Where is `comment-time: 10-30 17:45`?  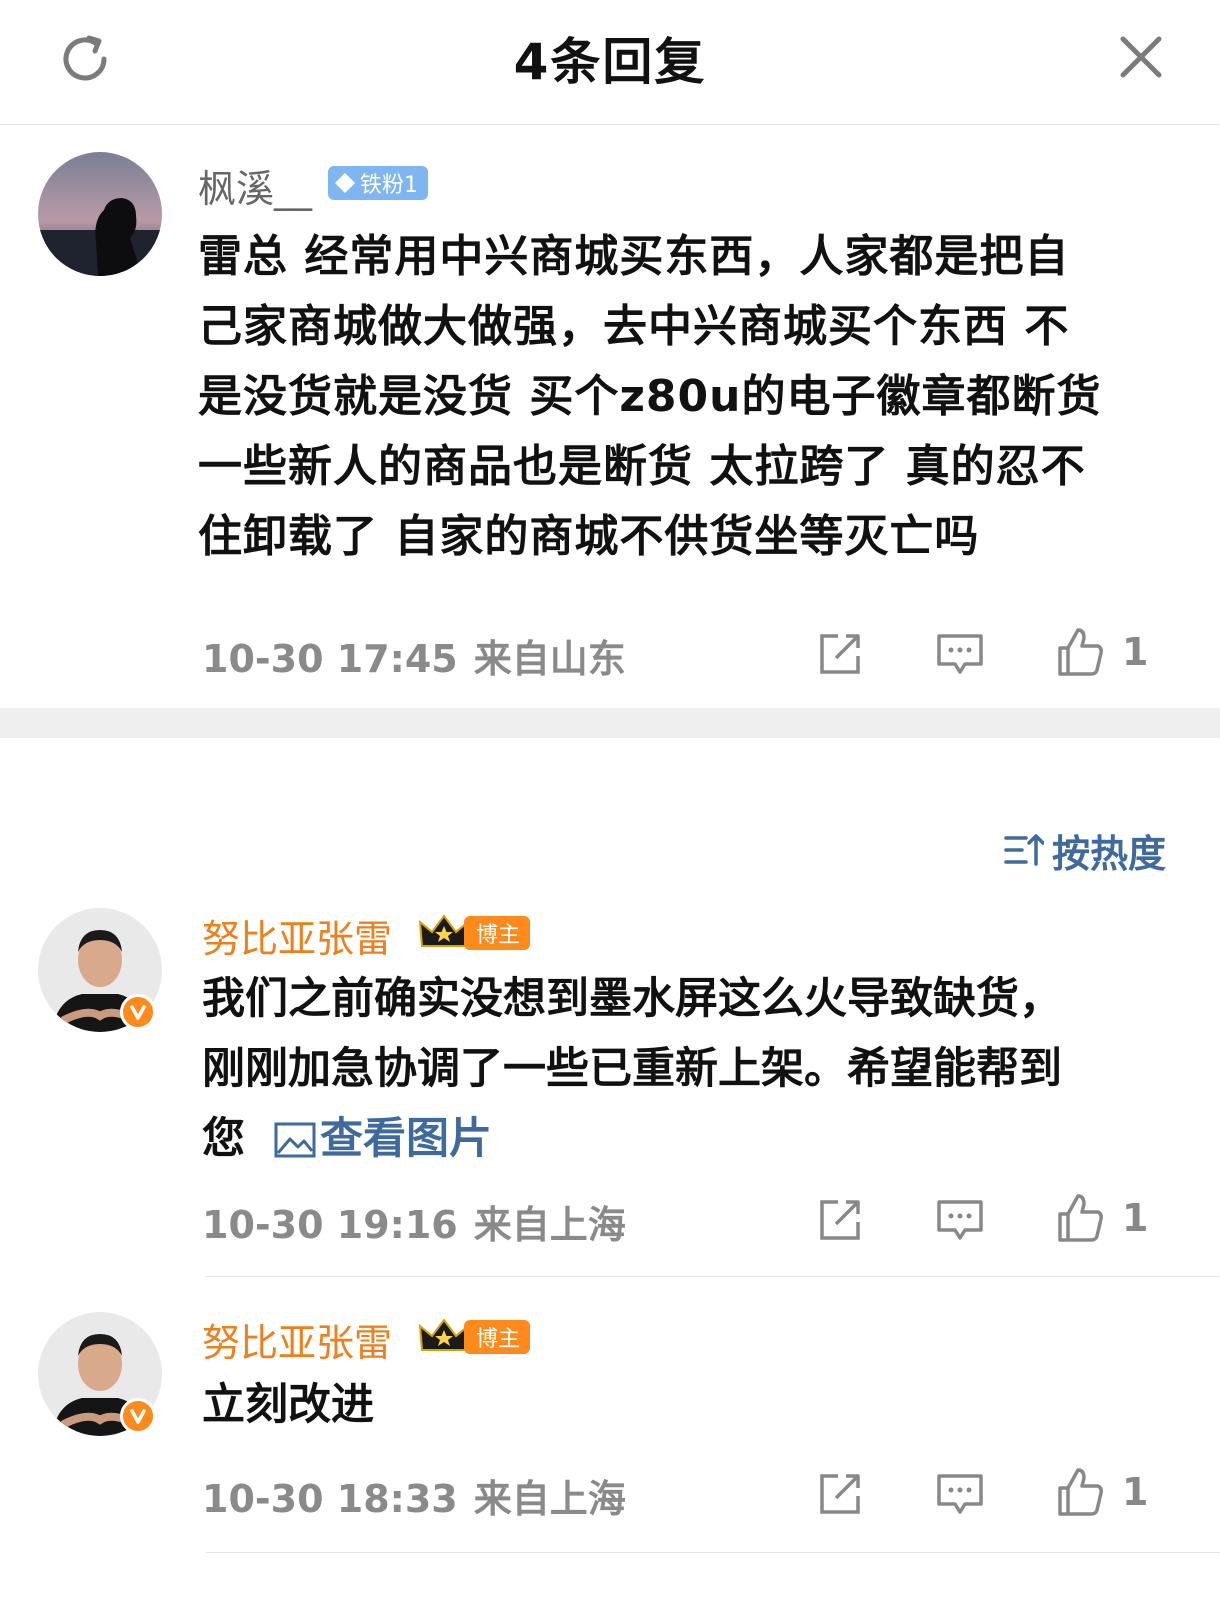
comment-time: 10-30 17:45 is located at coordinates (330, 659).